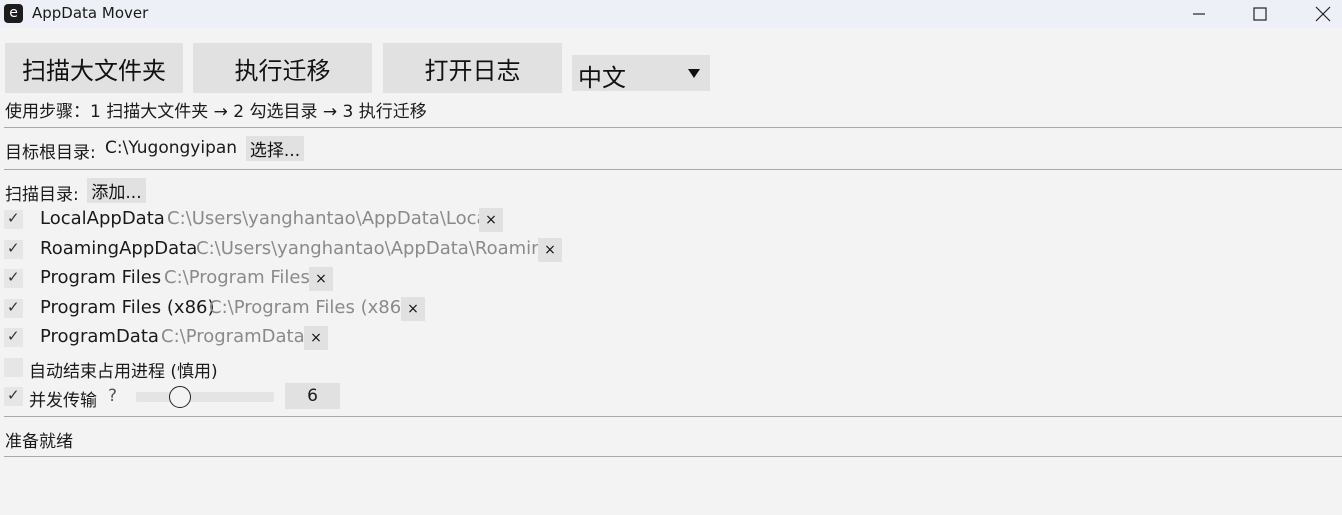  I want to click on dir-path: C:\Users\yanghantao\AppData\Roaming, so click(375, 248).